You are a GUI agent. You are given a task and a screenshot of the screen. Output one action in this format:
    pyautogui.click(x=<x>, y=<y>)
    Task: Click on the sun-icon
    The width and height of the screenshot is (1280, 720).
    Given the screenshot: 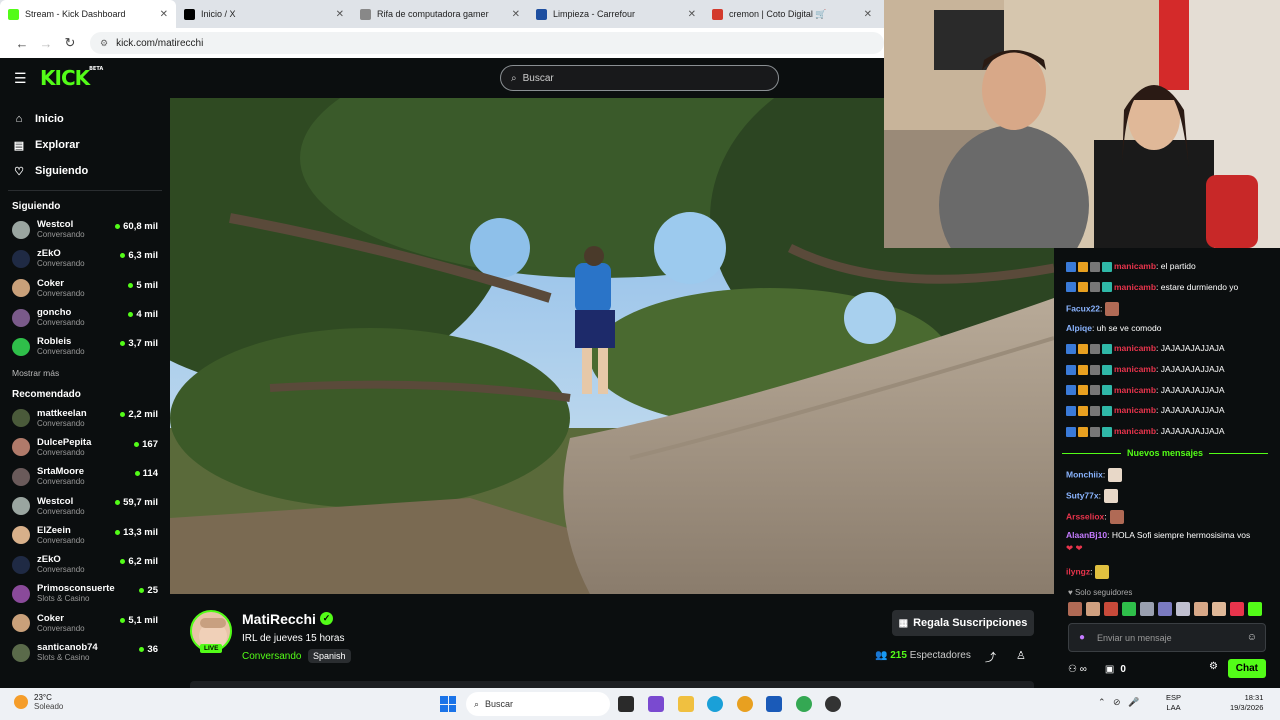 What is the action you would take?
    pyautogui.click(x=21, y=702)
    